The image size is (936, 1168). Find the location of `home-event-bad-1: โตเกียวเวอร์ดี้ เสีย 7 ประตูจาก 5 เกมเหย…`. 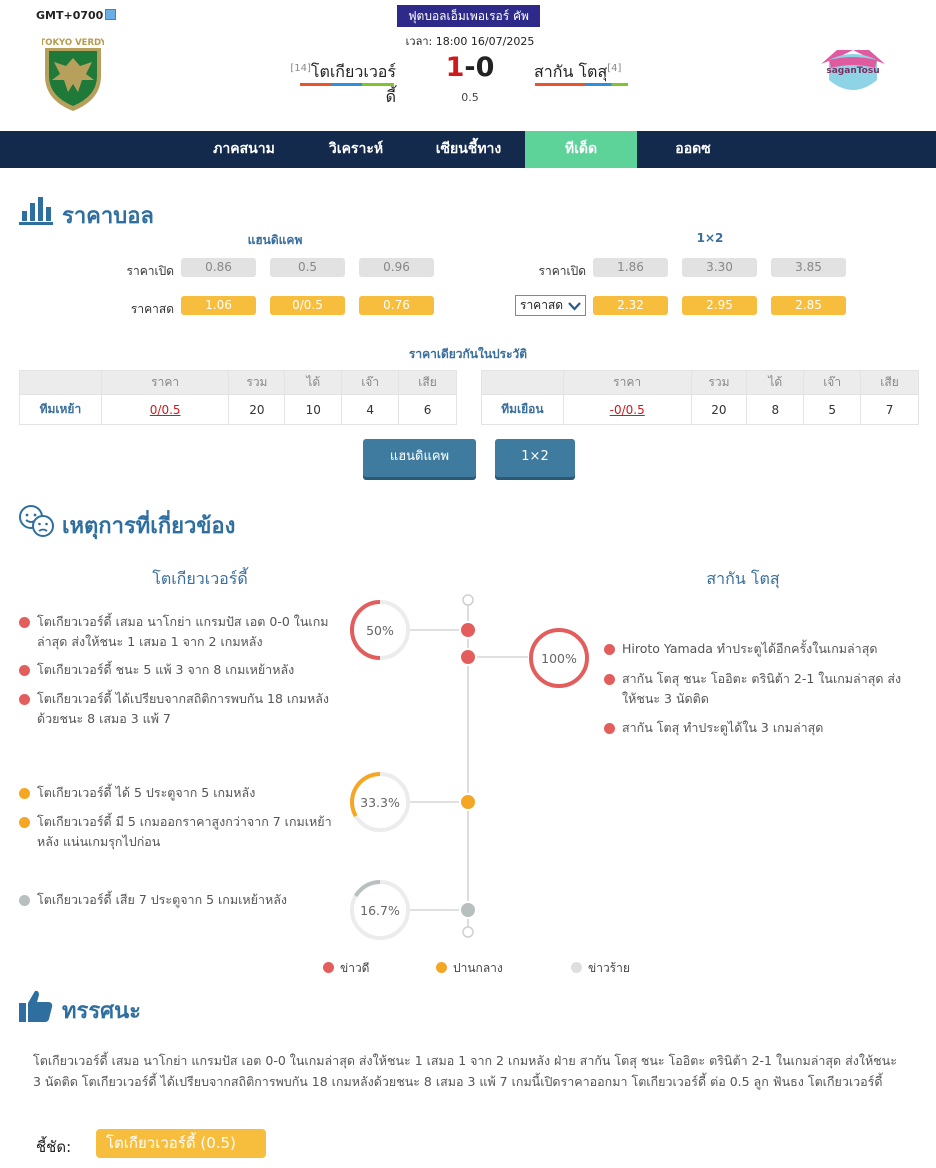

home-event-bad-1: โตเกียวเวอร์ดี้ เสีย 7 ประตูจาก 5 เกมเหย… is located at coordinates (179, 900).